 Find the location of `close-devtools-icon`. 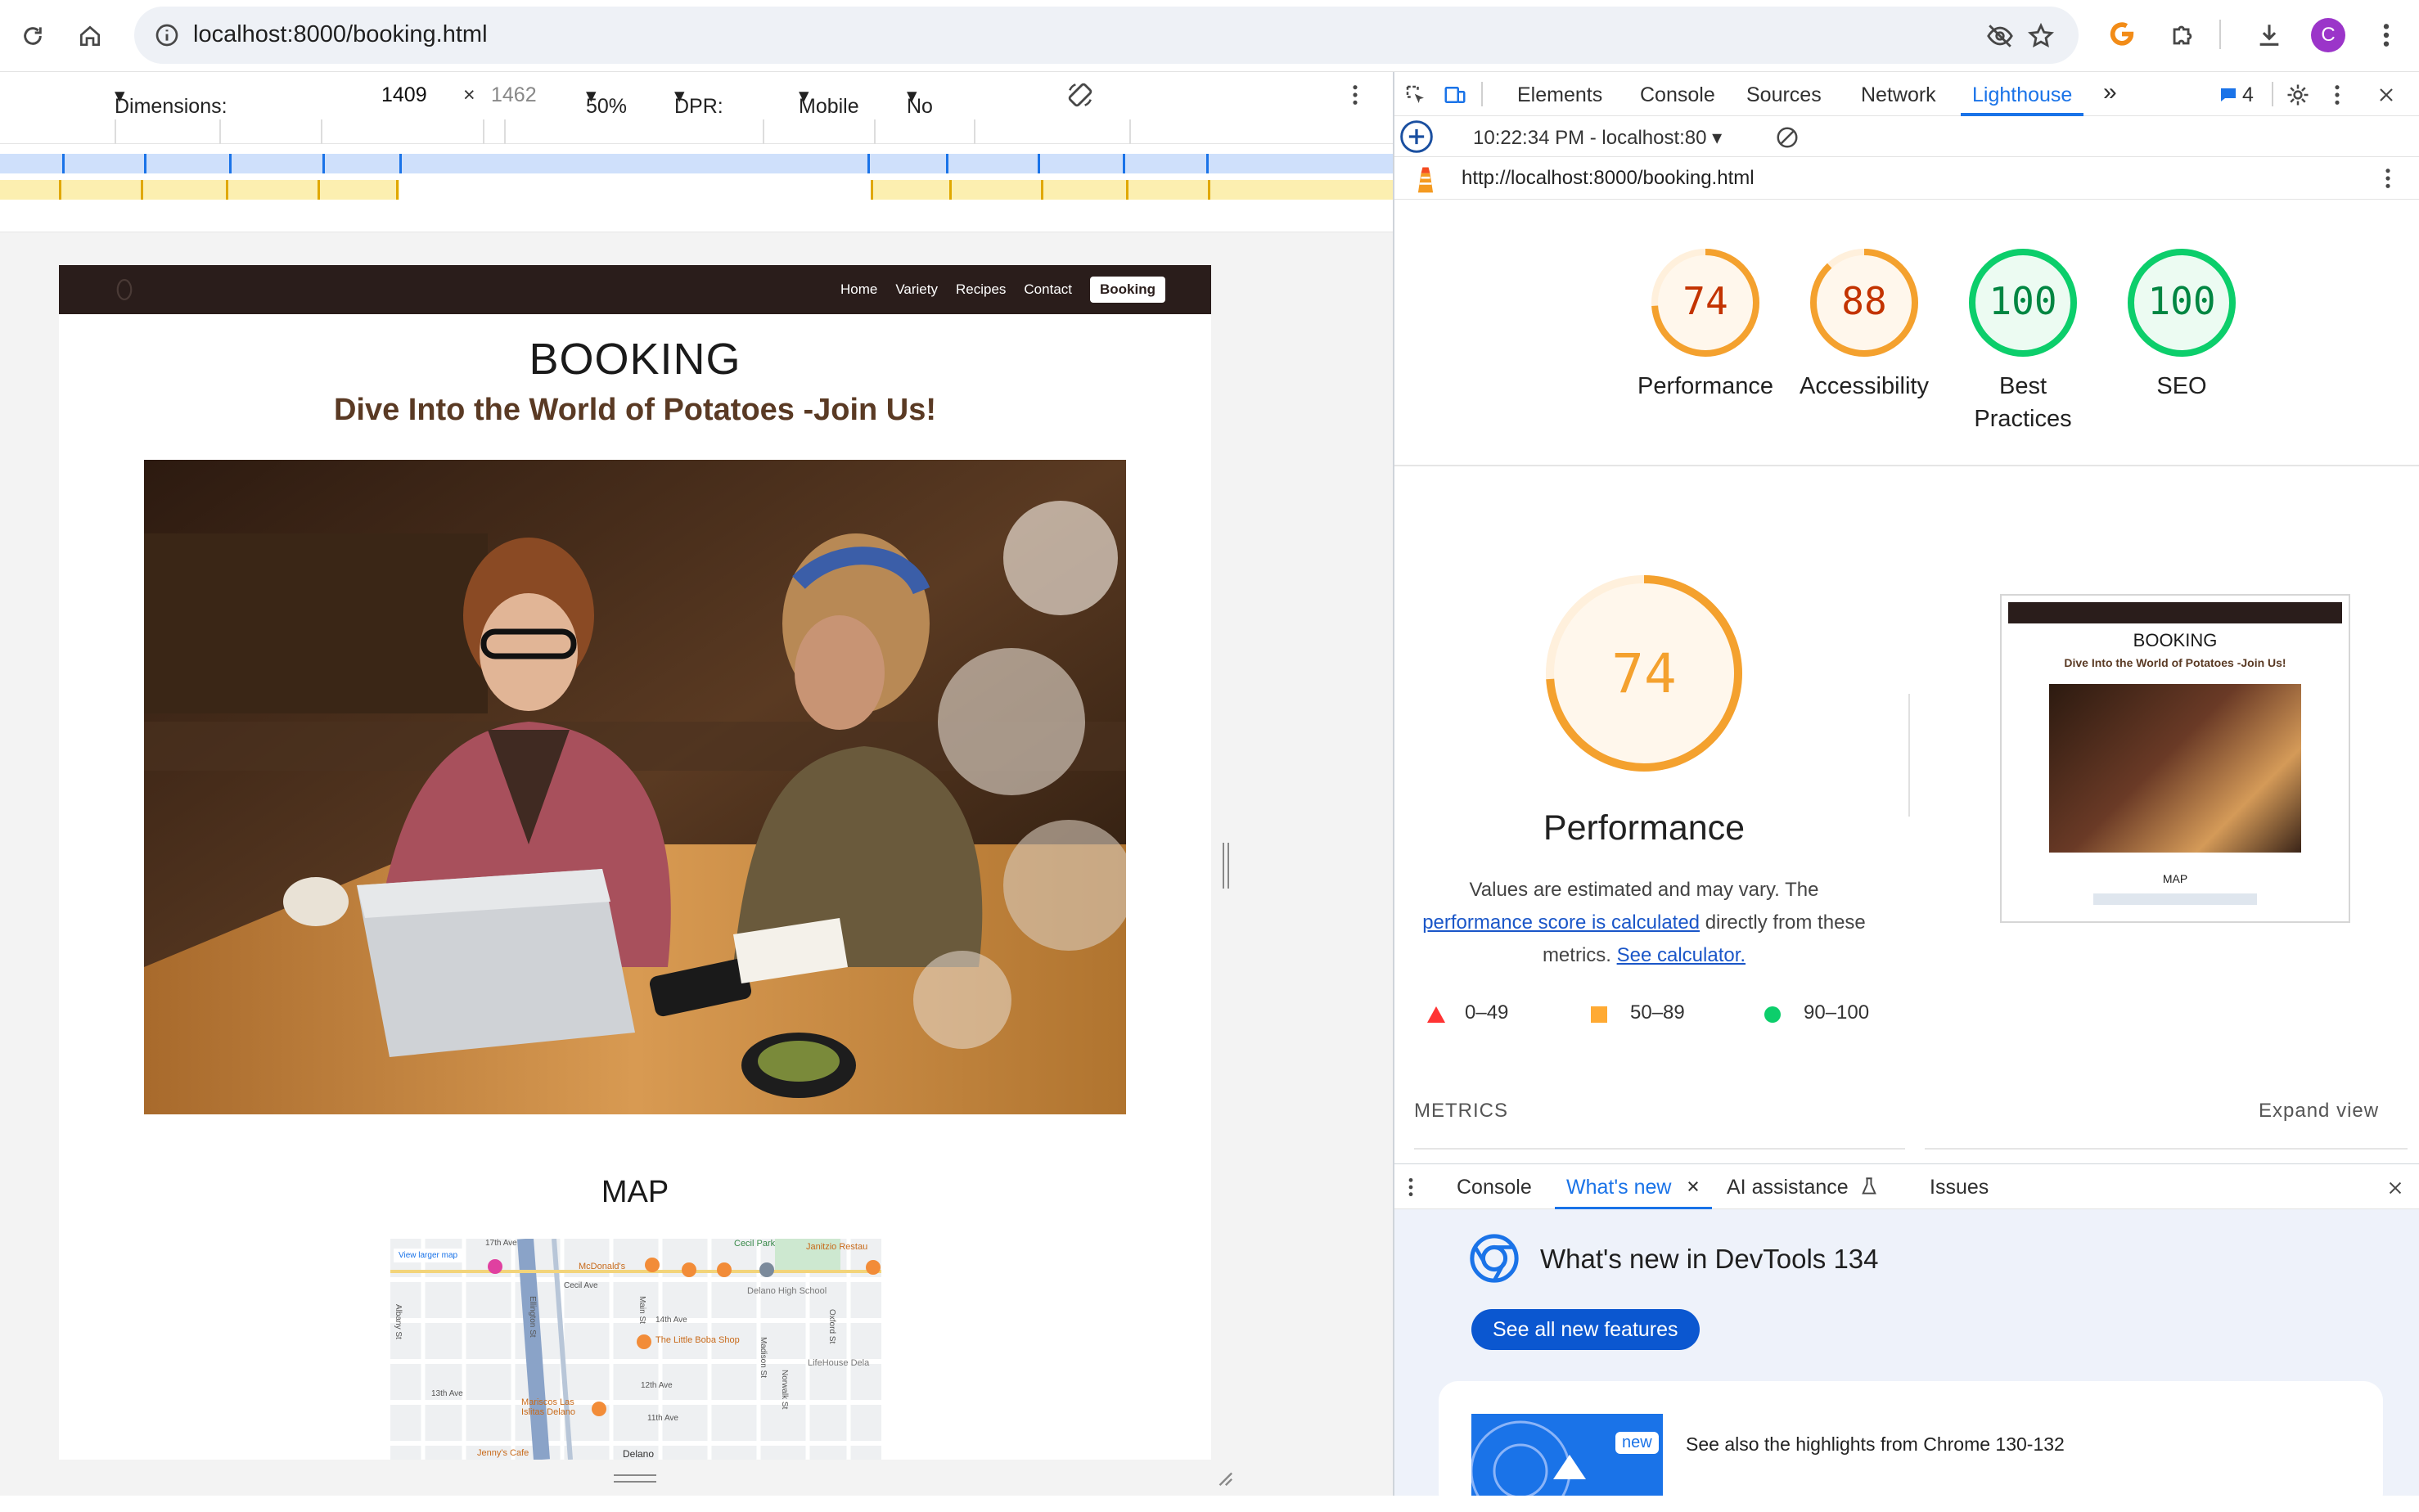

close-devtools-icon is located at coordinates (2386, 95).